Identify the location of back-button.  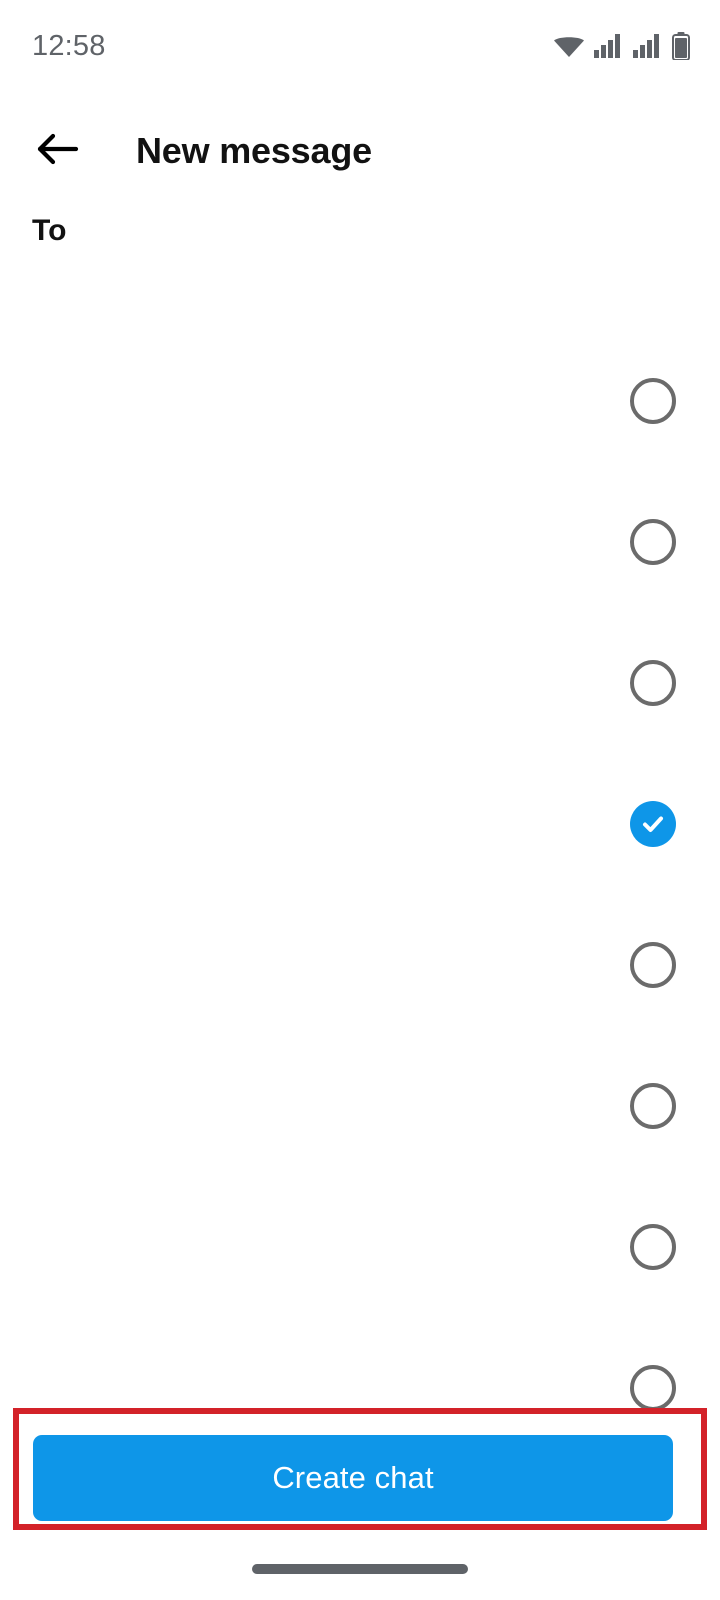
(58, 151).